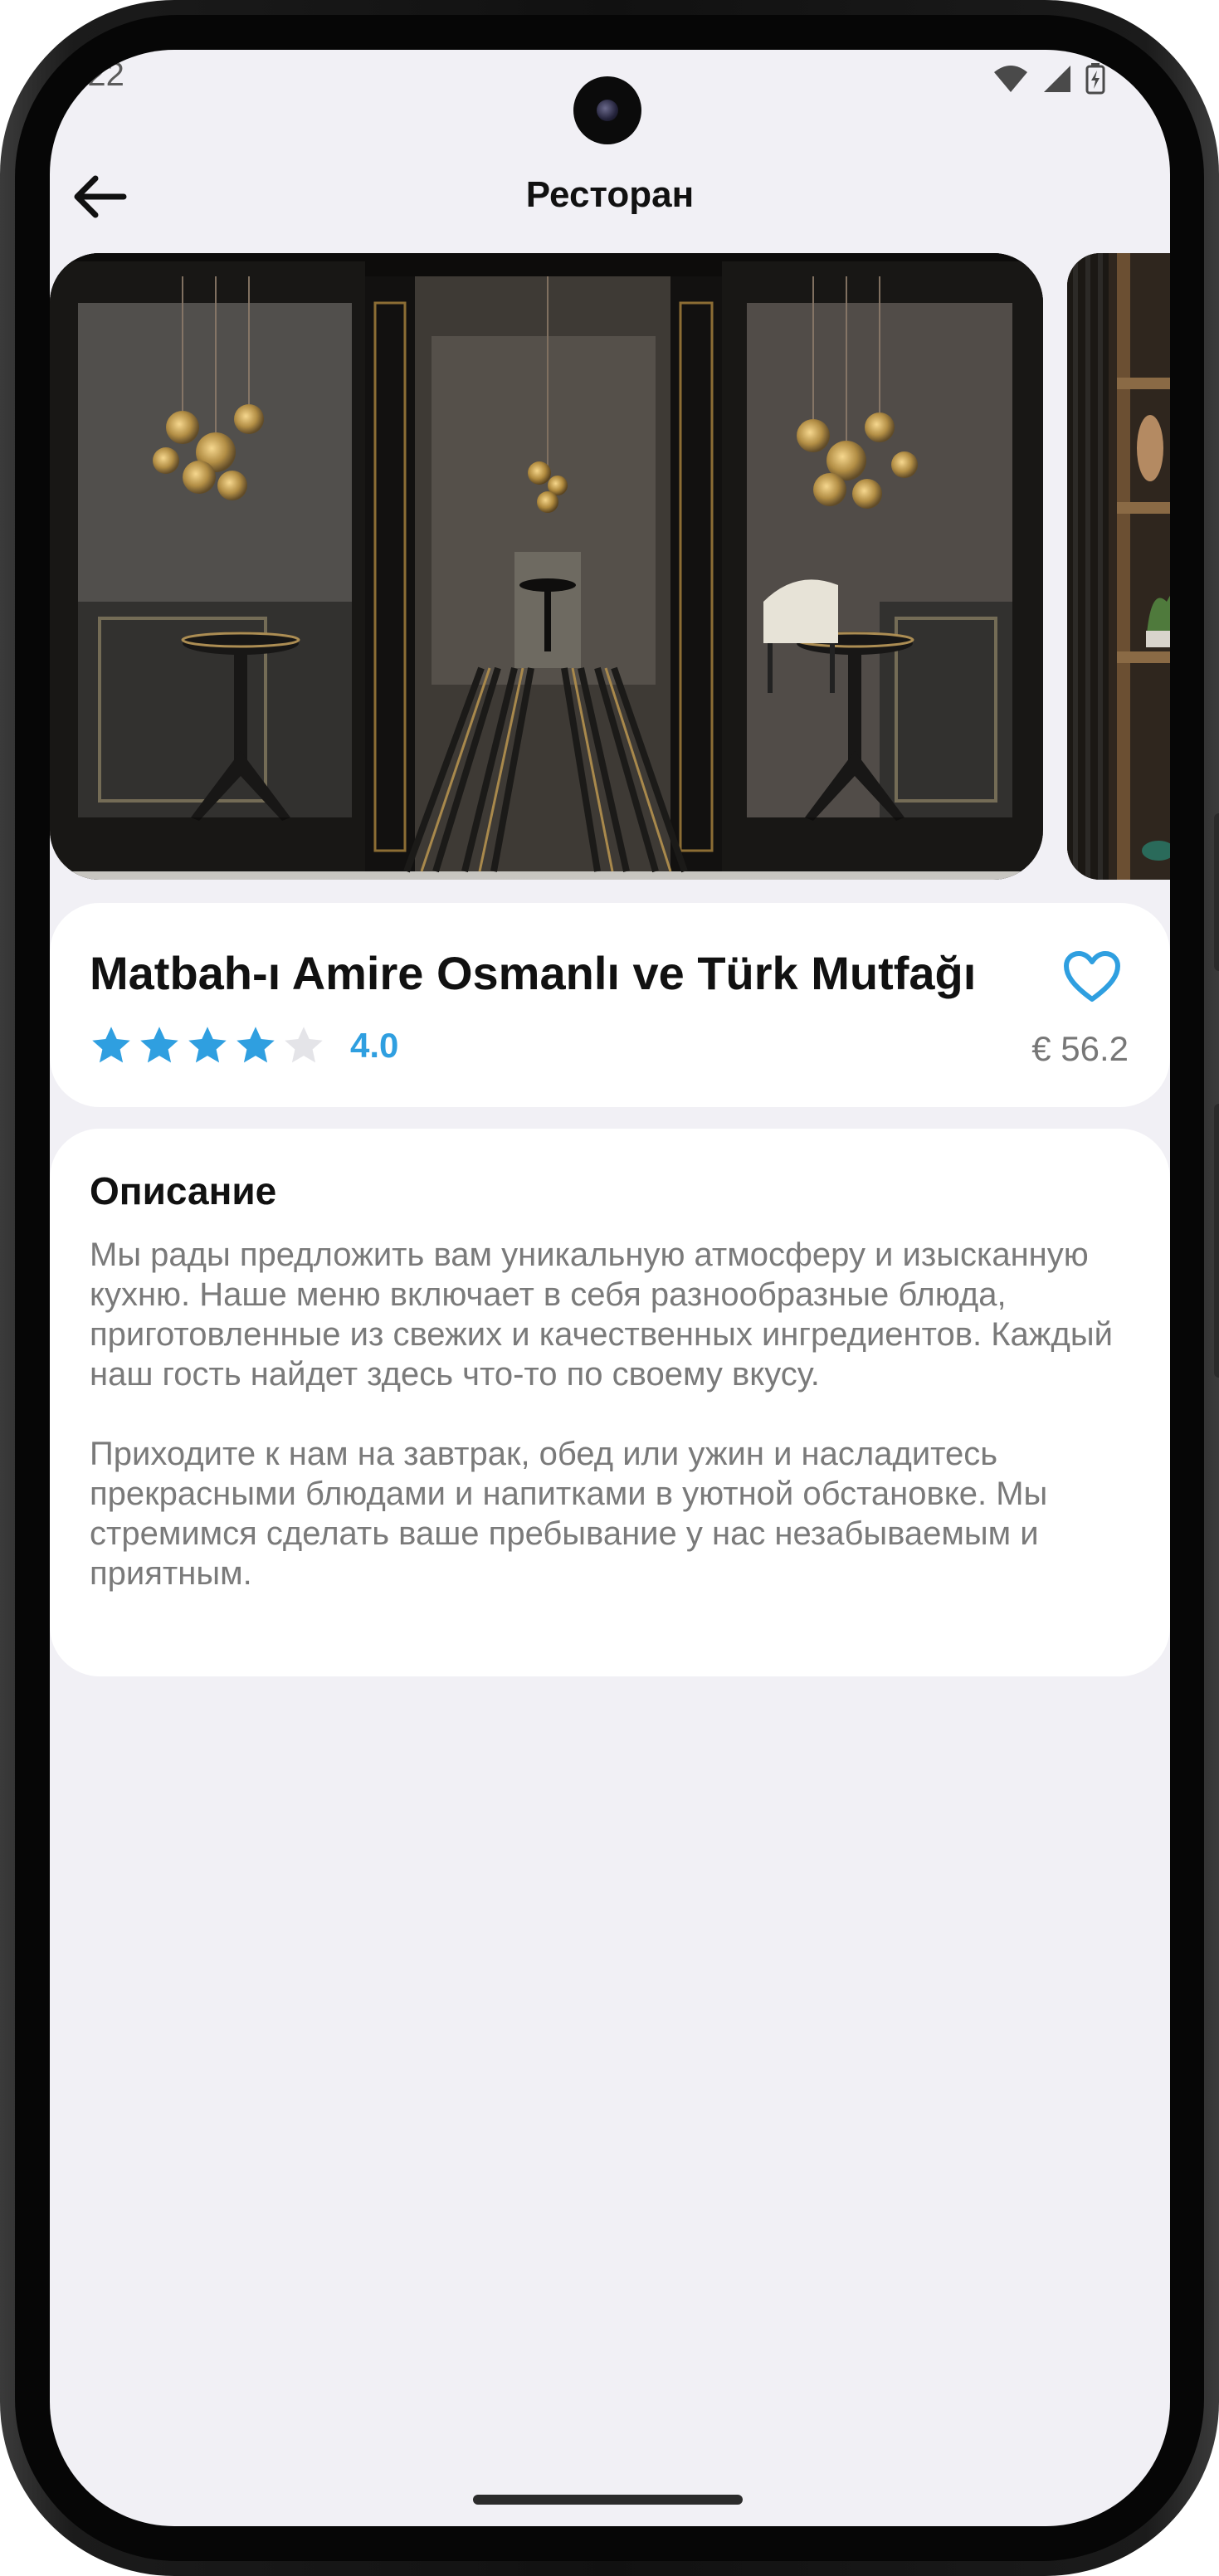 This screenshot has width=1219, height=2576. Describe the element at coordinates (184, 1190) in the screenshot. I see `description-title: Описание` at that location.